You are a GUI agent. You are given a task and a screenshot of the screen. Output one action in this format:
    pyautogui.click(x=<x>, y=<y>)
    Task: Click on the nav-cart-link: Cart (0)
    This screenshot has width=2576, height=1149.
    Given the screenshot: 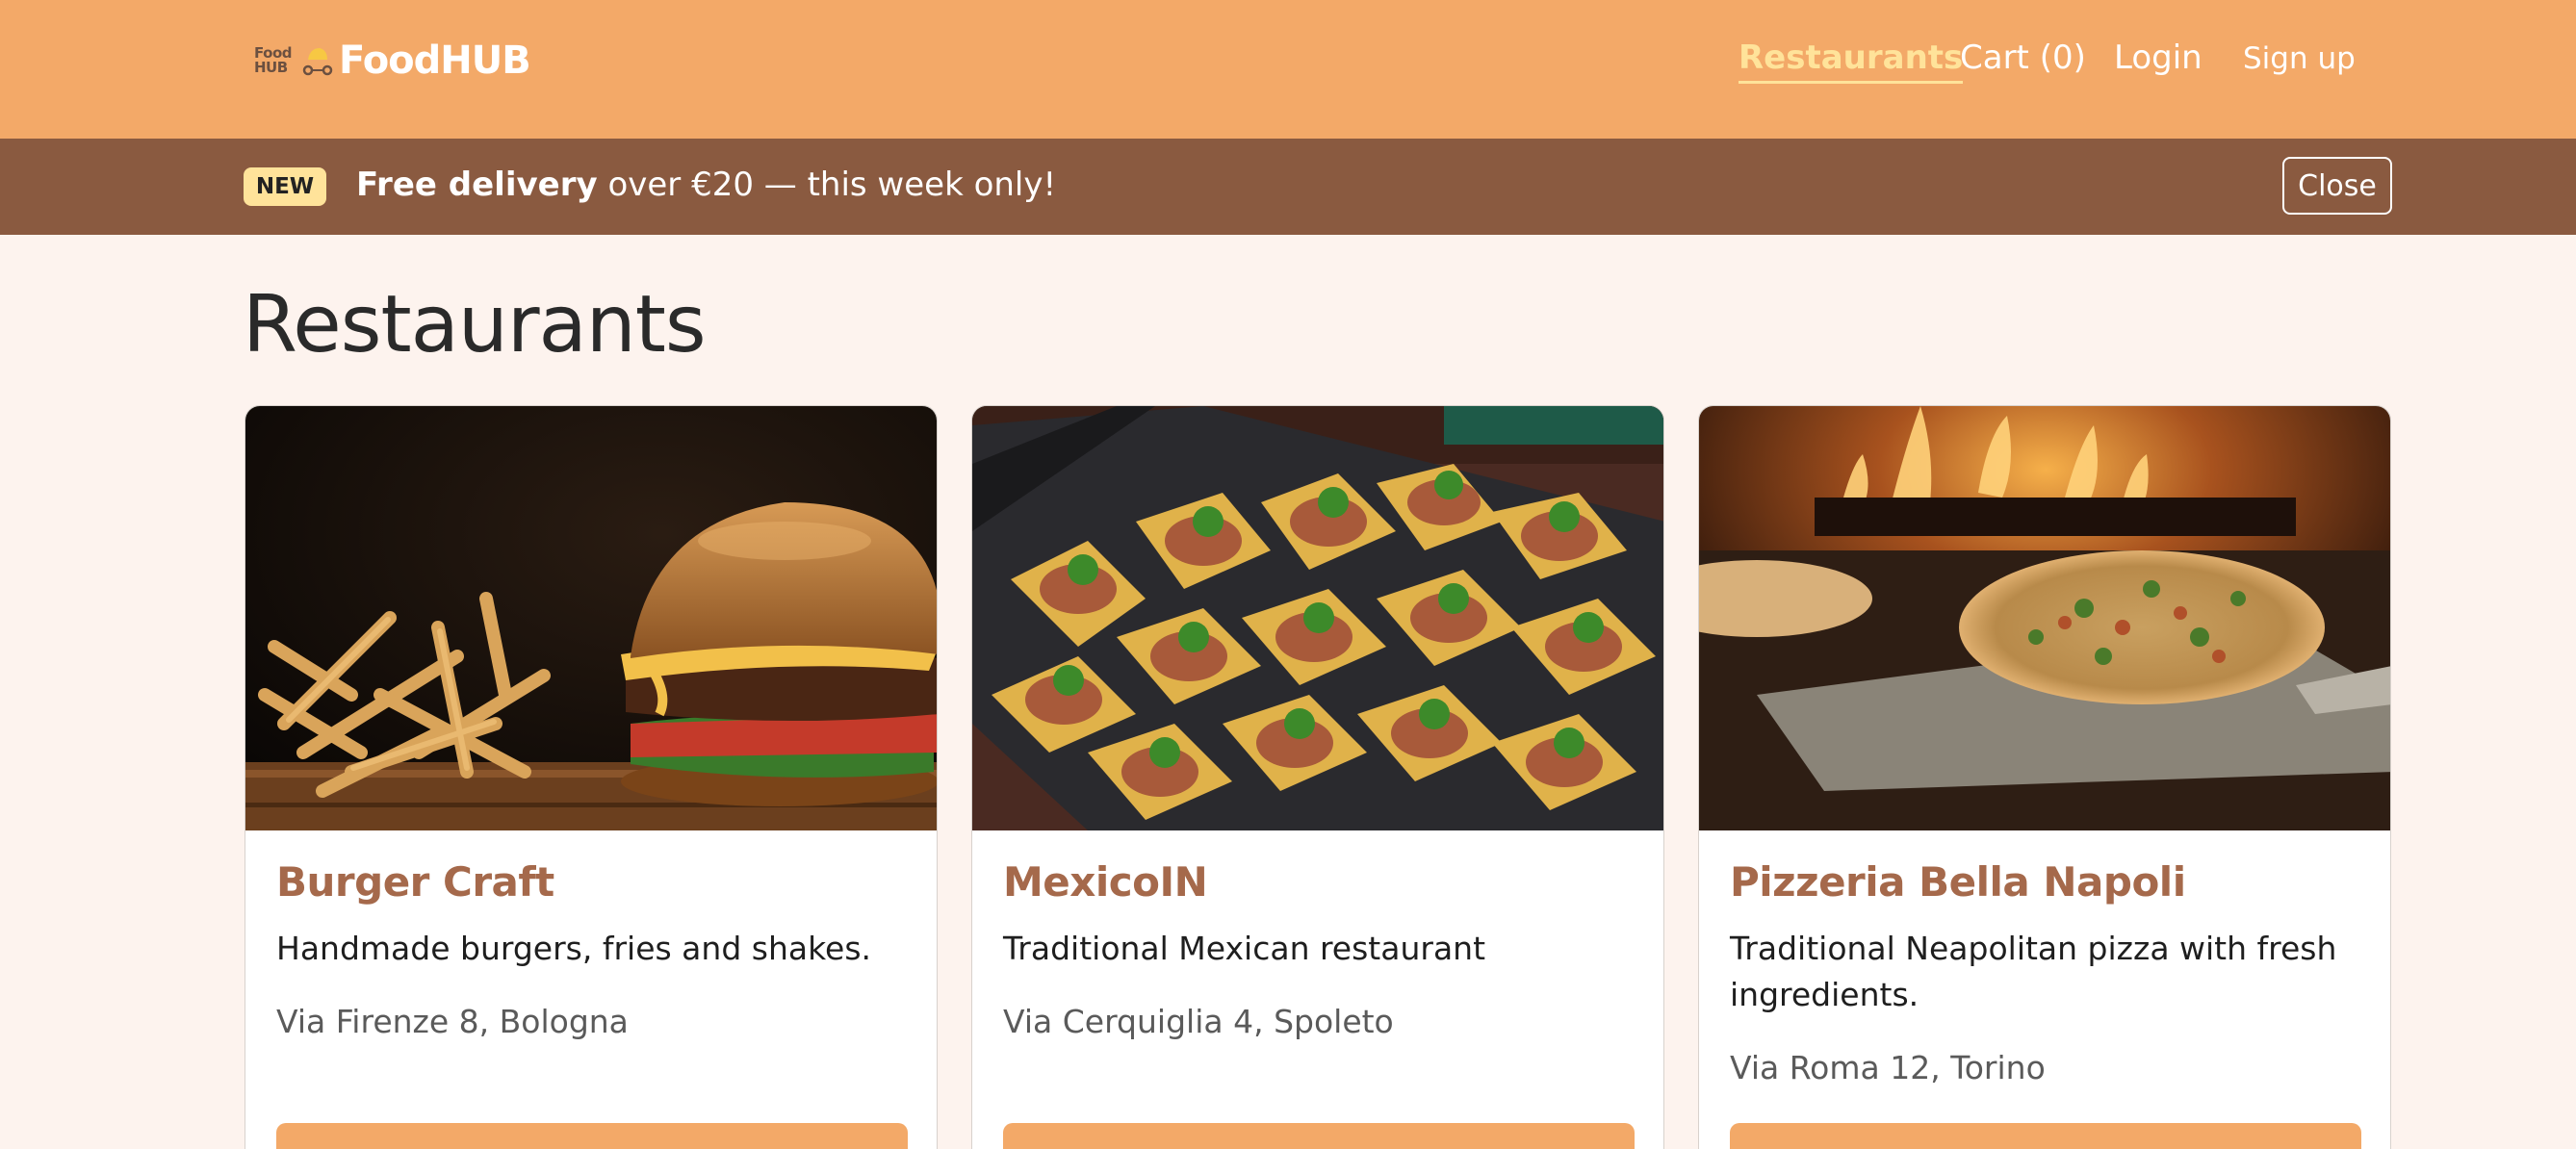 What is the action you would take?
    pyautogui.click(x=2023, y=61)
    